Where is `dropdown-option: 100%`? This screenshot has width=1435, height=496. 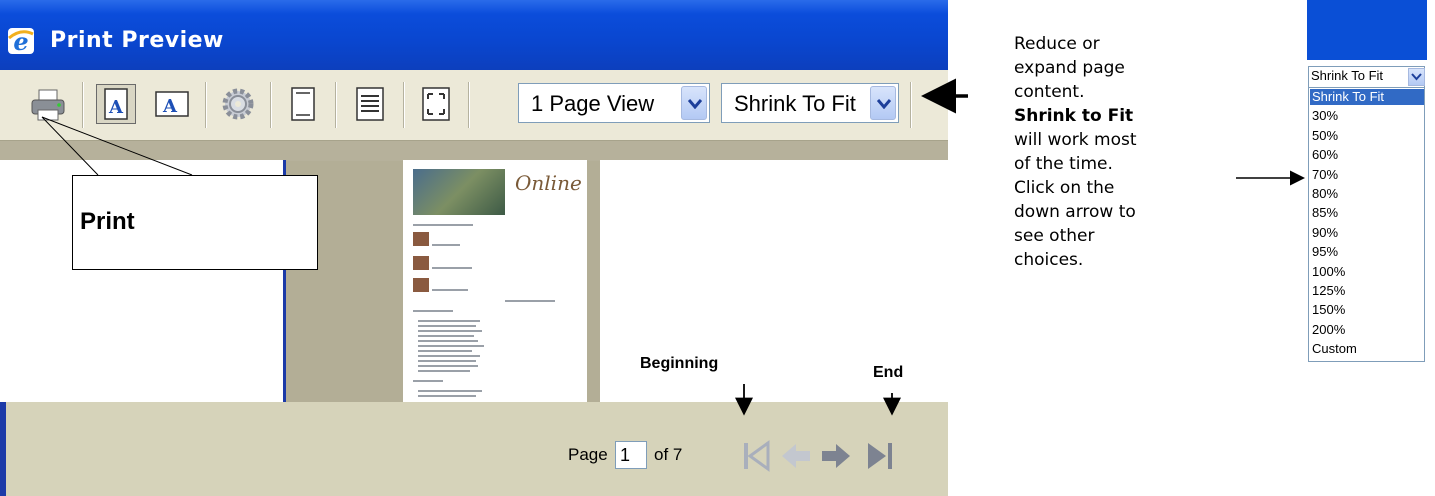 dropdown-option: 100% is located at coordinates (1367, 272).